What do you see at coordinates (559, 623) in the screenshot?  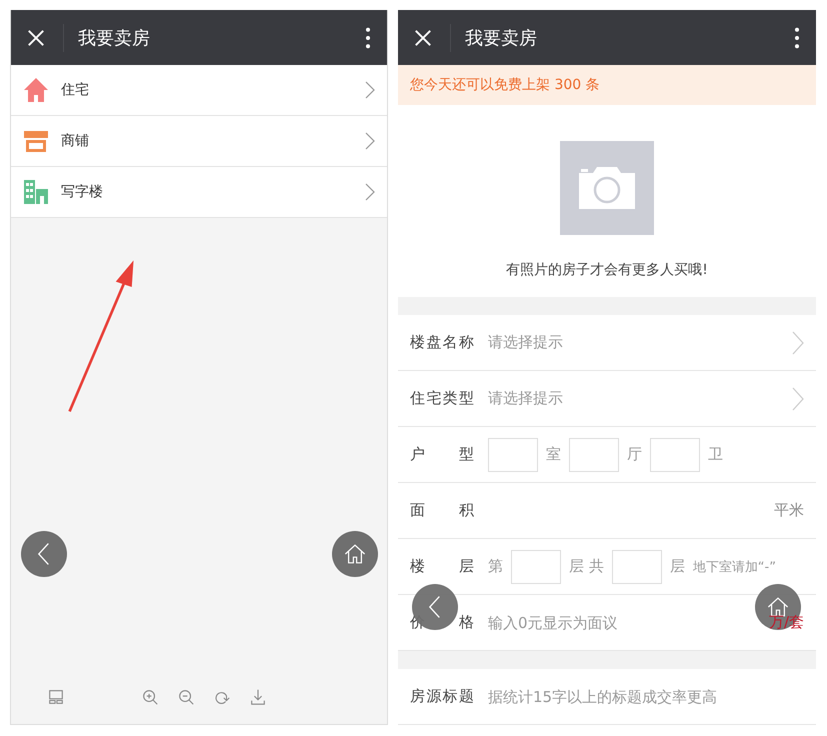 I see `input-field: 输入0元显示为面议` at bounding box center [559, 623].